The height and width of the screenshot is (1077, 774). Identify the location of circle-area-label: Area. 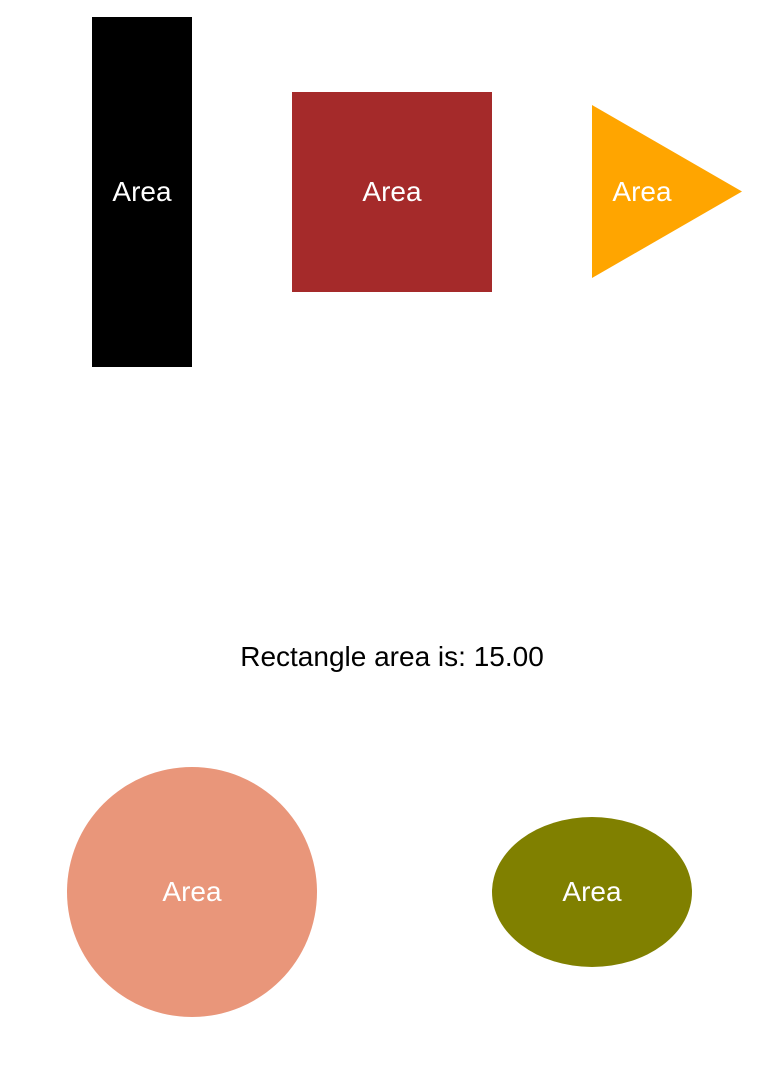
(192, 891).